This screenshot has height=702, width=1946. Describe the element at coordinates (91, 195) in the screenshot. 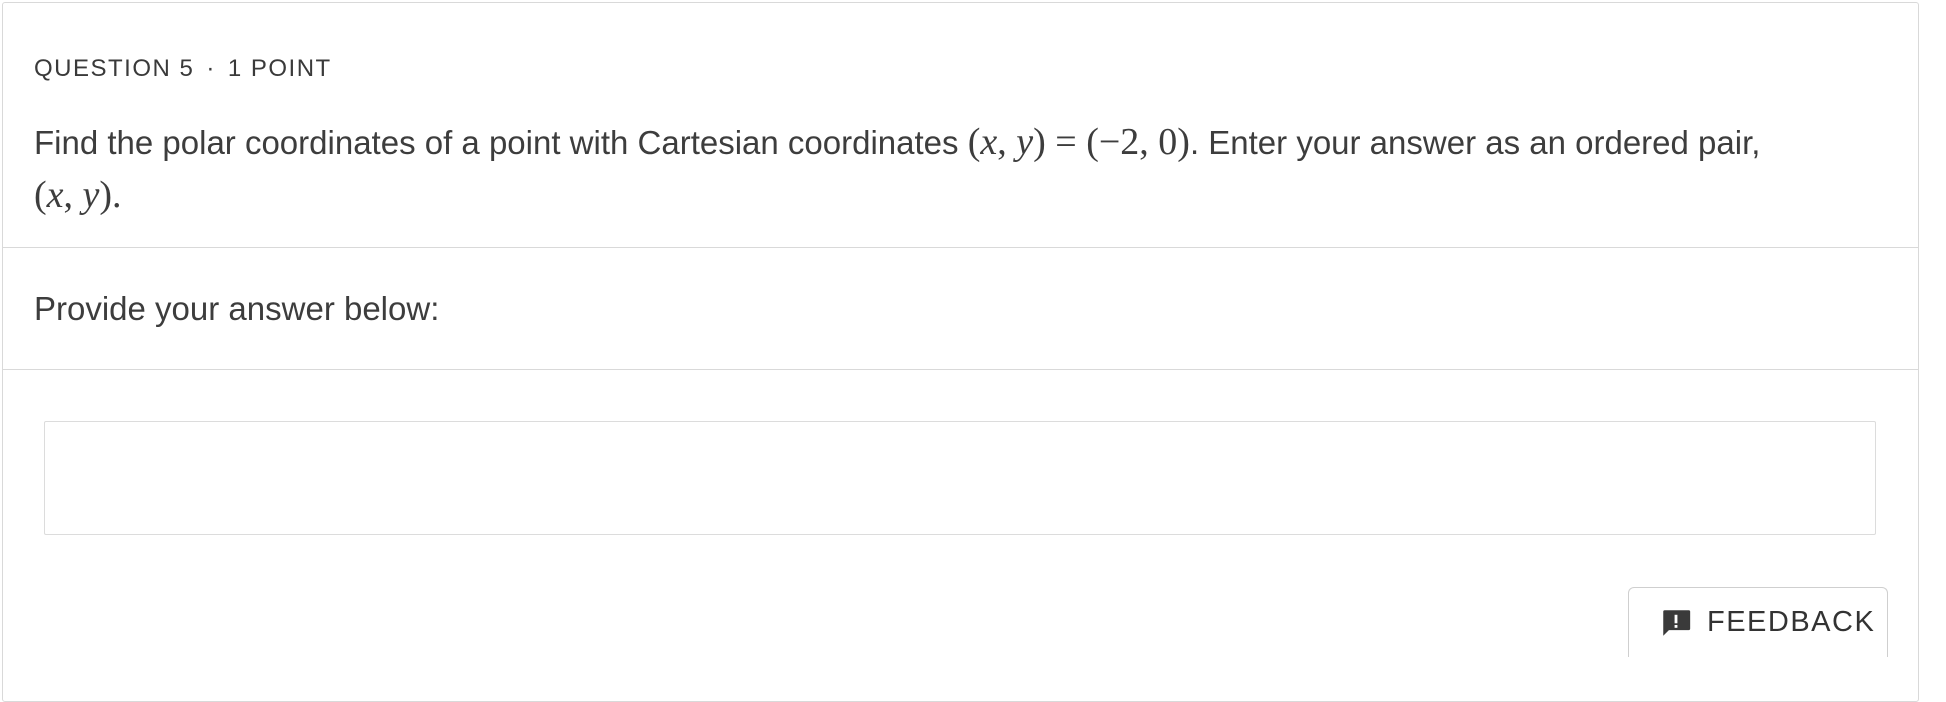

I see `format-y: y` at that location.